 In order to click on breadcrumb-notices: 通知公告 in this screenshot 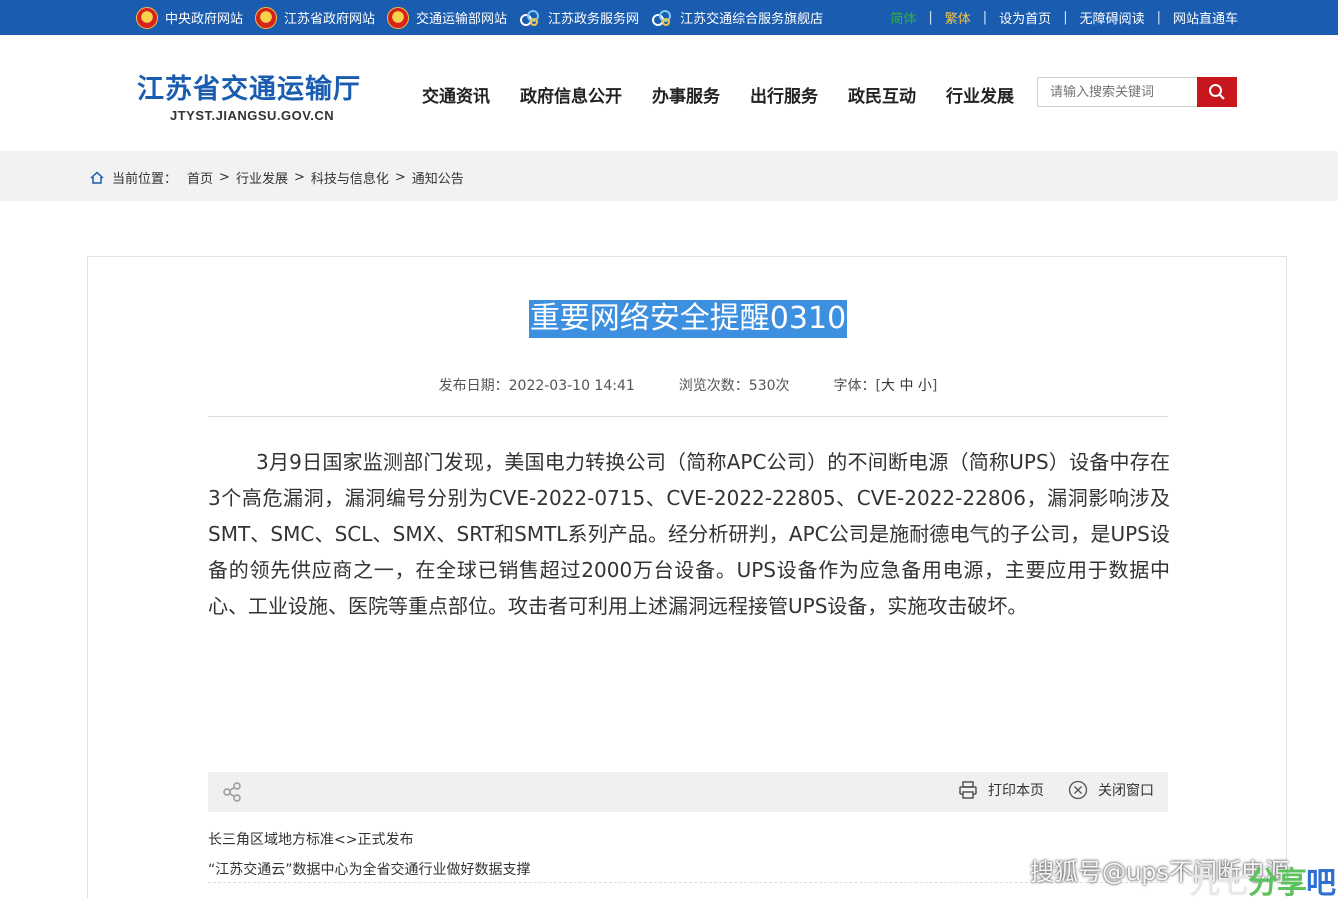, I will do `click(438, 177)`.